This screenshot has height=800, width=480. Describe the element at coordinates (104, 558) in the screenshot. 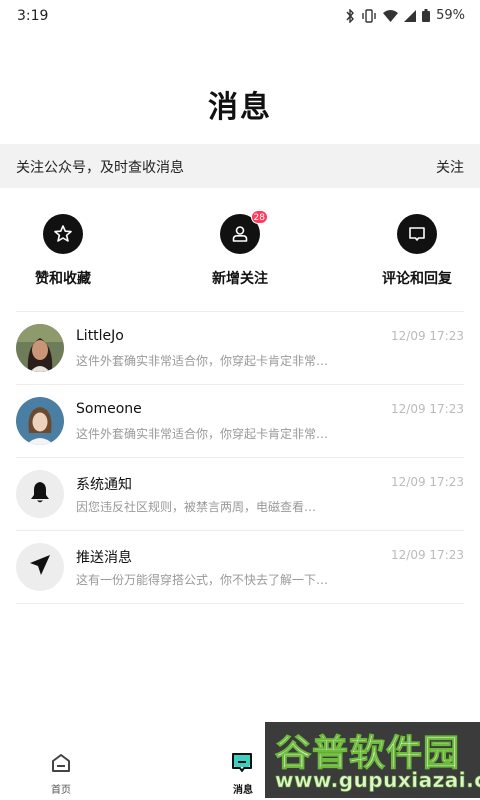

I see `message-sender: 推送消息` at that location.